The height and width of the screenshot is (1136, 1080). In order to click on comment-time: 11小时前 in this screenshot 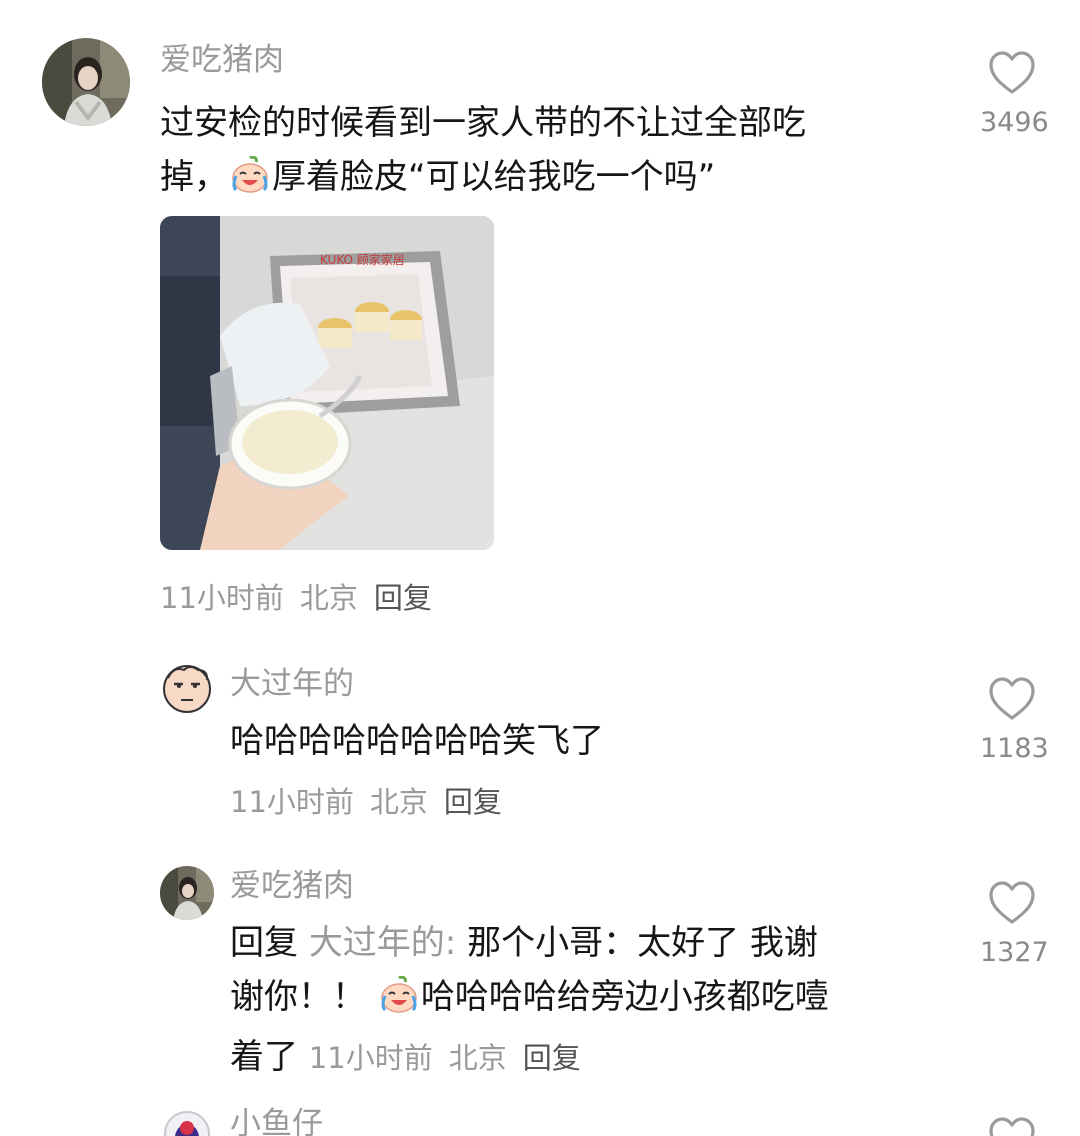, I will do `click(222, 598)`.